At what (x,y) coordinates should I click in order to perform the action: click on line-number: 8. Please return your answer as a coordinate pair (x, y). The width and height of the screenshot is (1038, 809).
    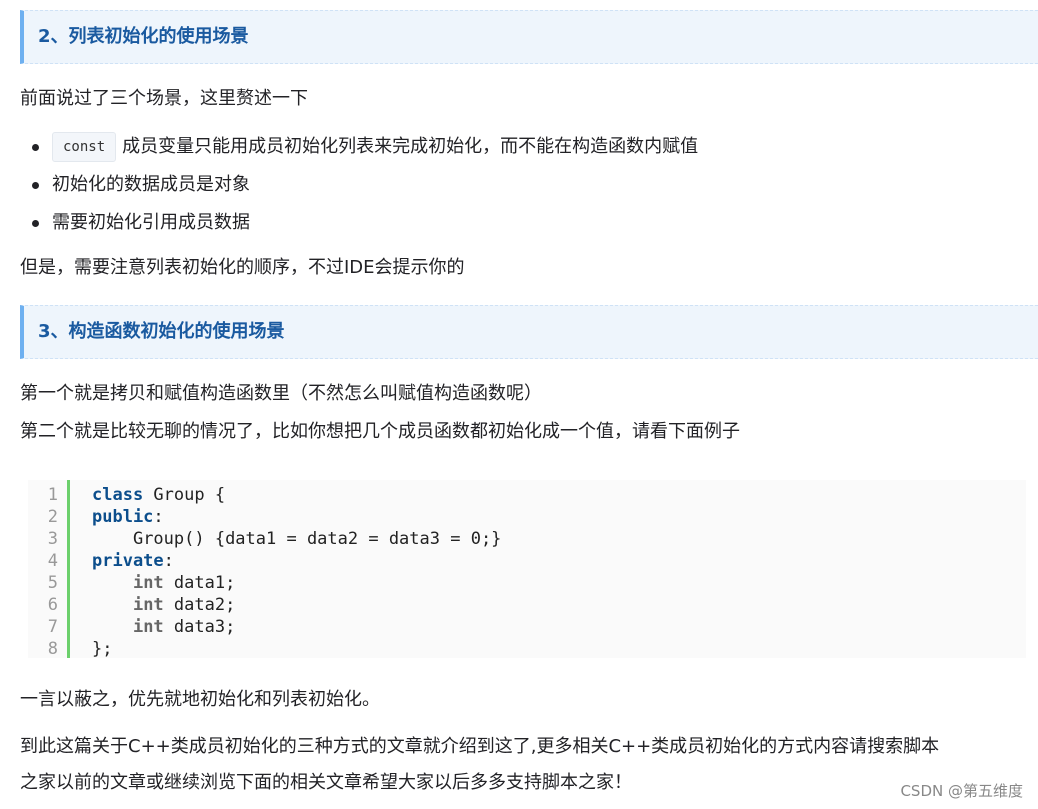
    Looking at the image, I should click on (52, 649).